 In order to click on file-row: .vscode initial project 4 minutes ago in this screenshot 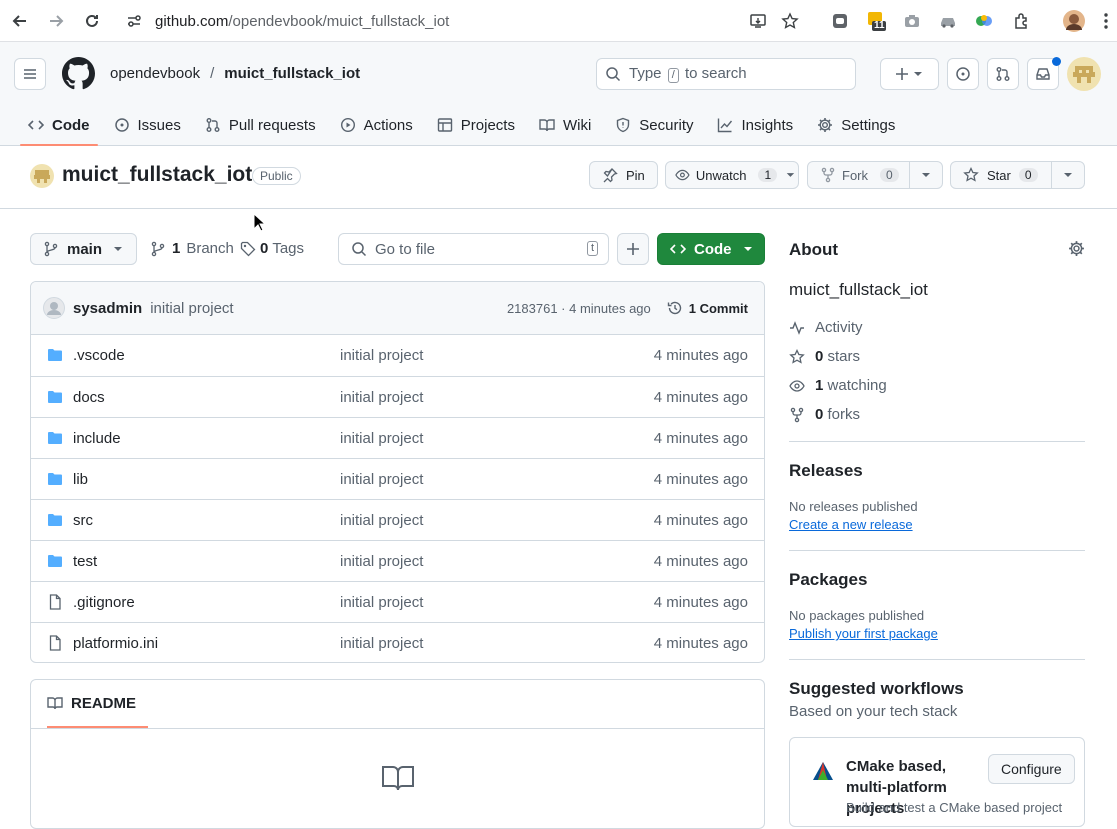, I will do `click(397, 355)`.